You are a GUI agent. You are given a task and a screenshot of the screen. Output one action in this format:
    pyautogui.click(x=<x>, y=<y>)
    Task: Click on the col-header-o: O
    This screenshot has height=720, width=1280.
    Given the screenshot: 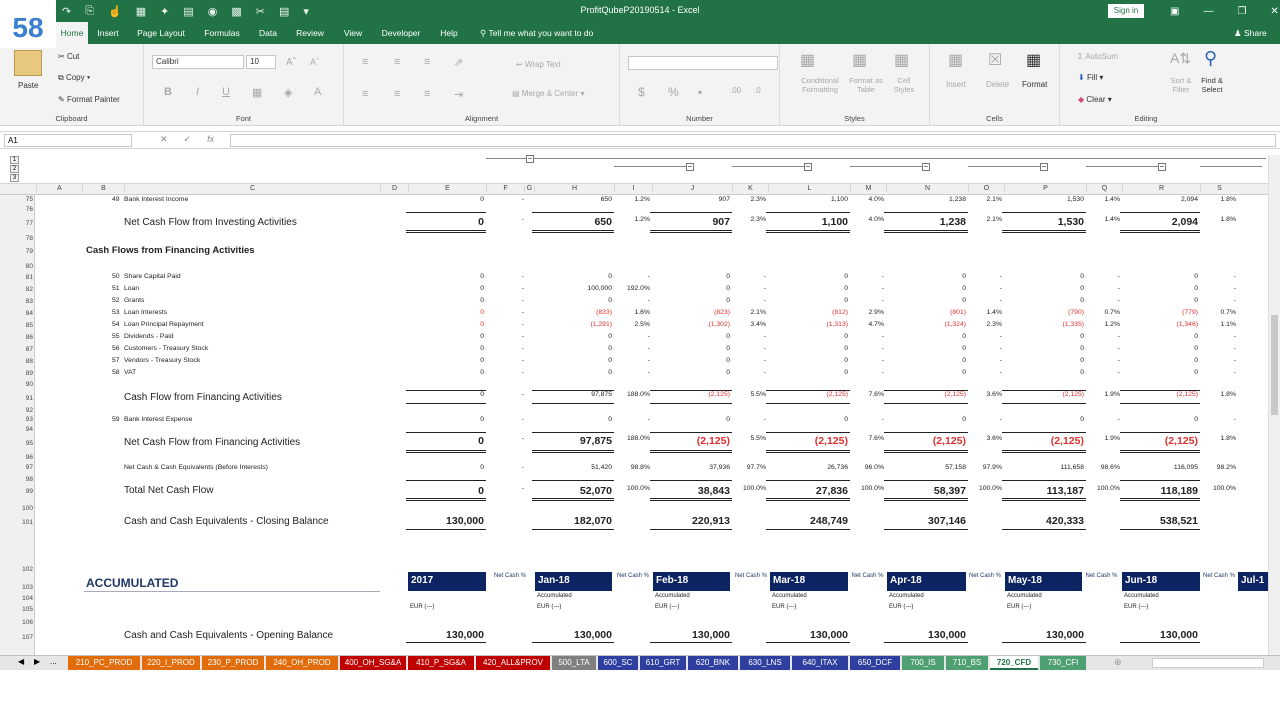 What is the action you would take?
    pyautogui.click(x=986, y=188)
    